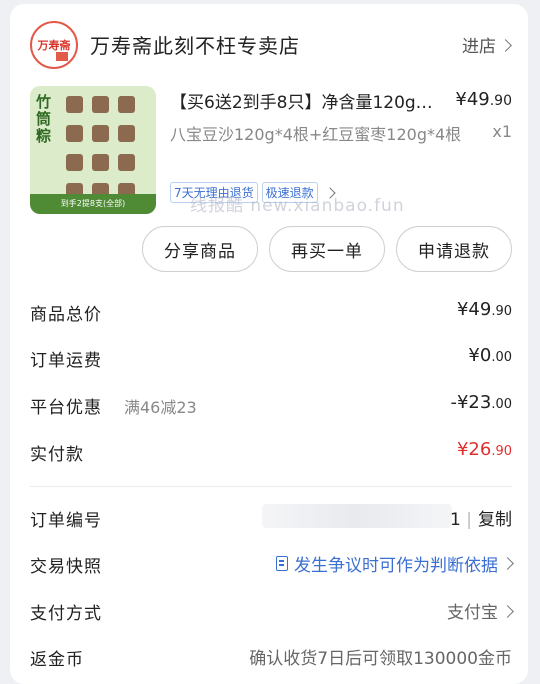 Image resolution: width=540 pixels, height=684 pixels. What do you see at coordinates (44, 119) in the screenshot?
I see `thumbnail-title: 竹筒粽` at bounding box center [44, 119].